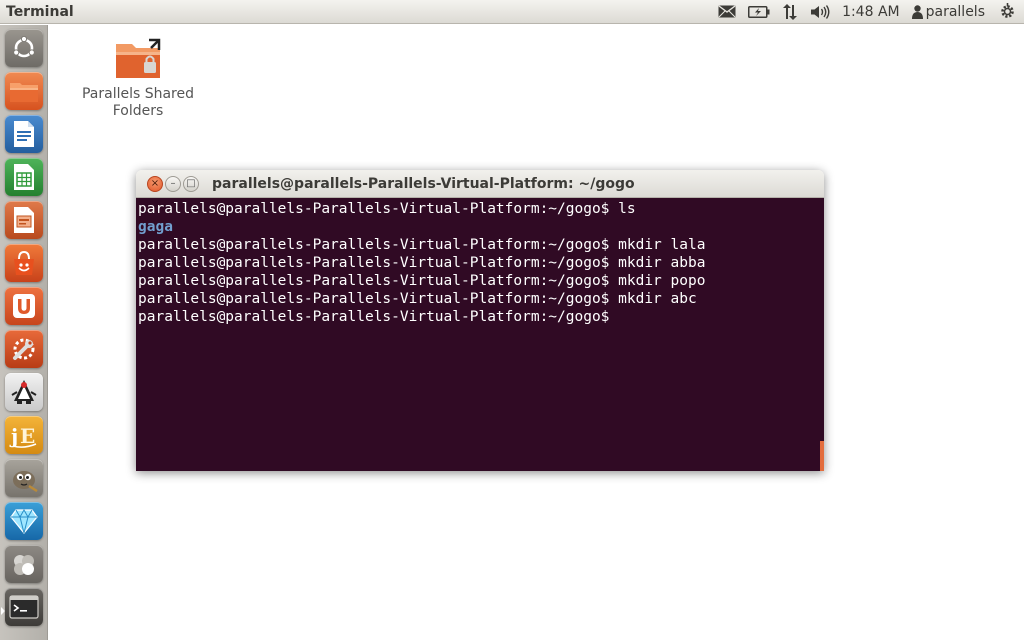 The height and width of the screenshot is (640, 1024). Describe the element at coordinates (155, 227) in the screenshot. I see `terminal-line: gaga` at that location.